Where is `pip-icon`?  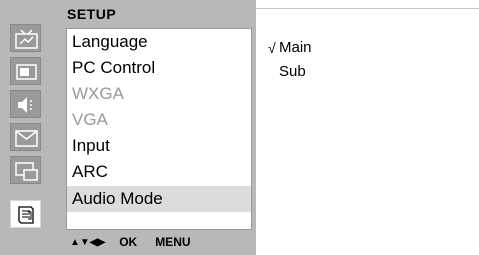 pip-icon is located at coordinates (25, 170).